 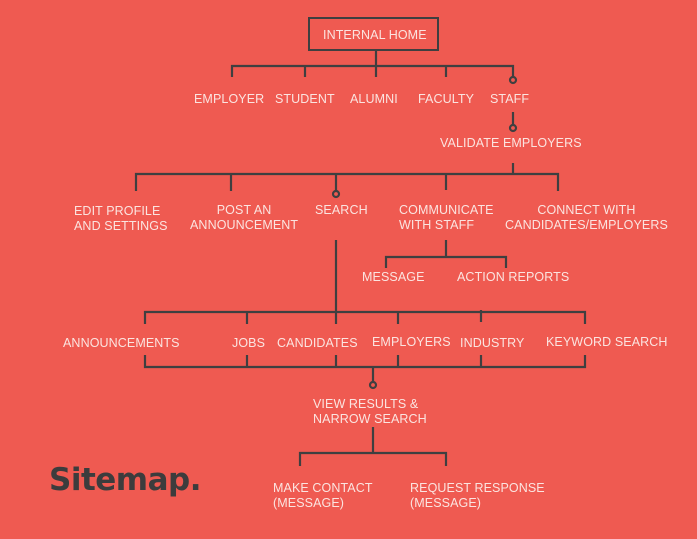 I want to click on node-industry: INDUSTRY, so click(x=492, y=343).